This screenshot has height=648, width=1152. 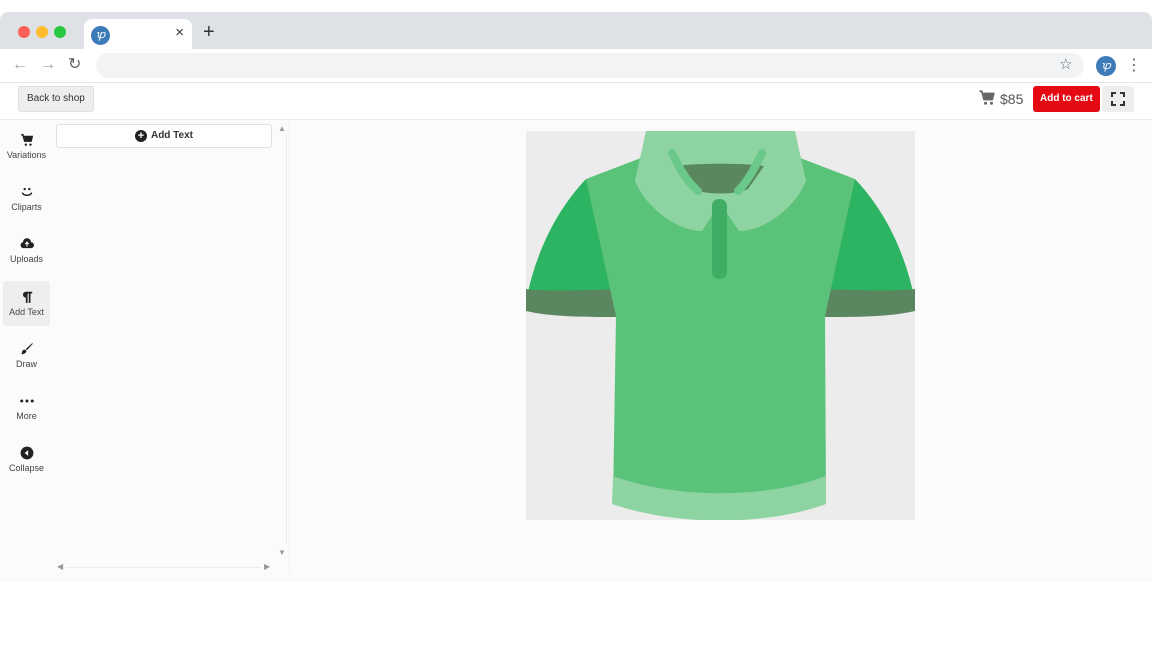 I want to click on sidebar-item-label: Draw, so click(x=26, y=364).